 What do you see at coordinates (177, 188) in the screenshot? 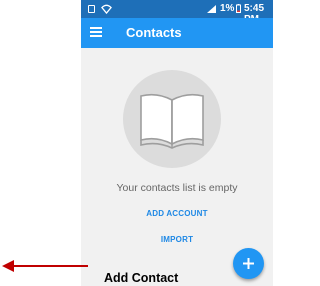
I see `empty-list-message: Your contacts list is empty` at bounding box center [177, 188].